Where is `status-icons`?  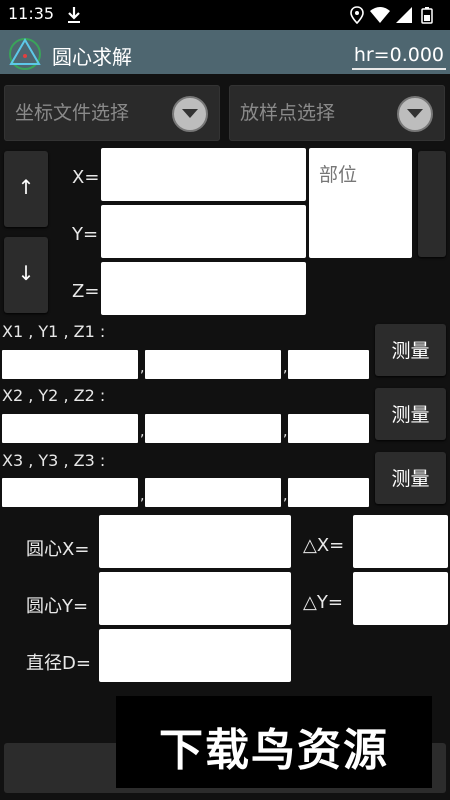 status-icons is located at coordinates (397, 15).